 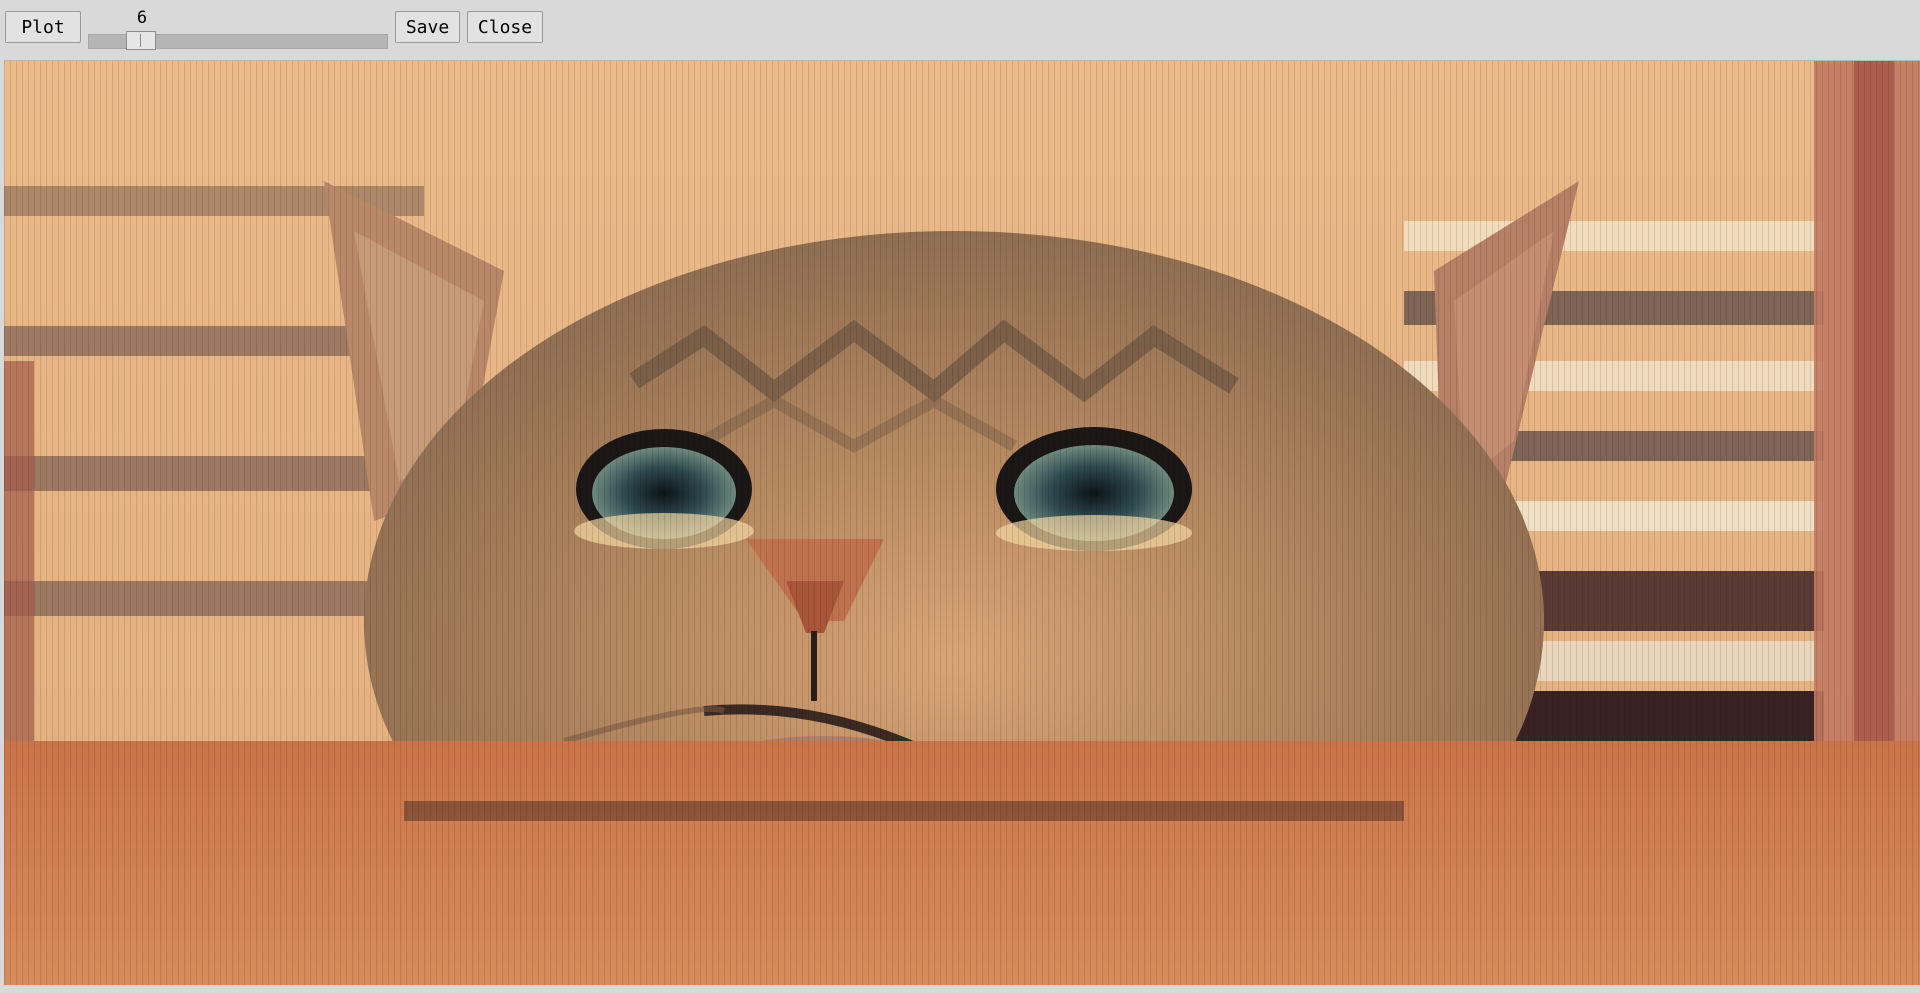 I want to click on save-button: Save, so click(x=427, y=27).